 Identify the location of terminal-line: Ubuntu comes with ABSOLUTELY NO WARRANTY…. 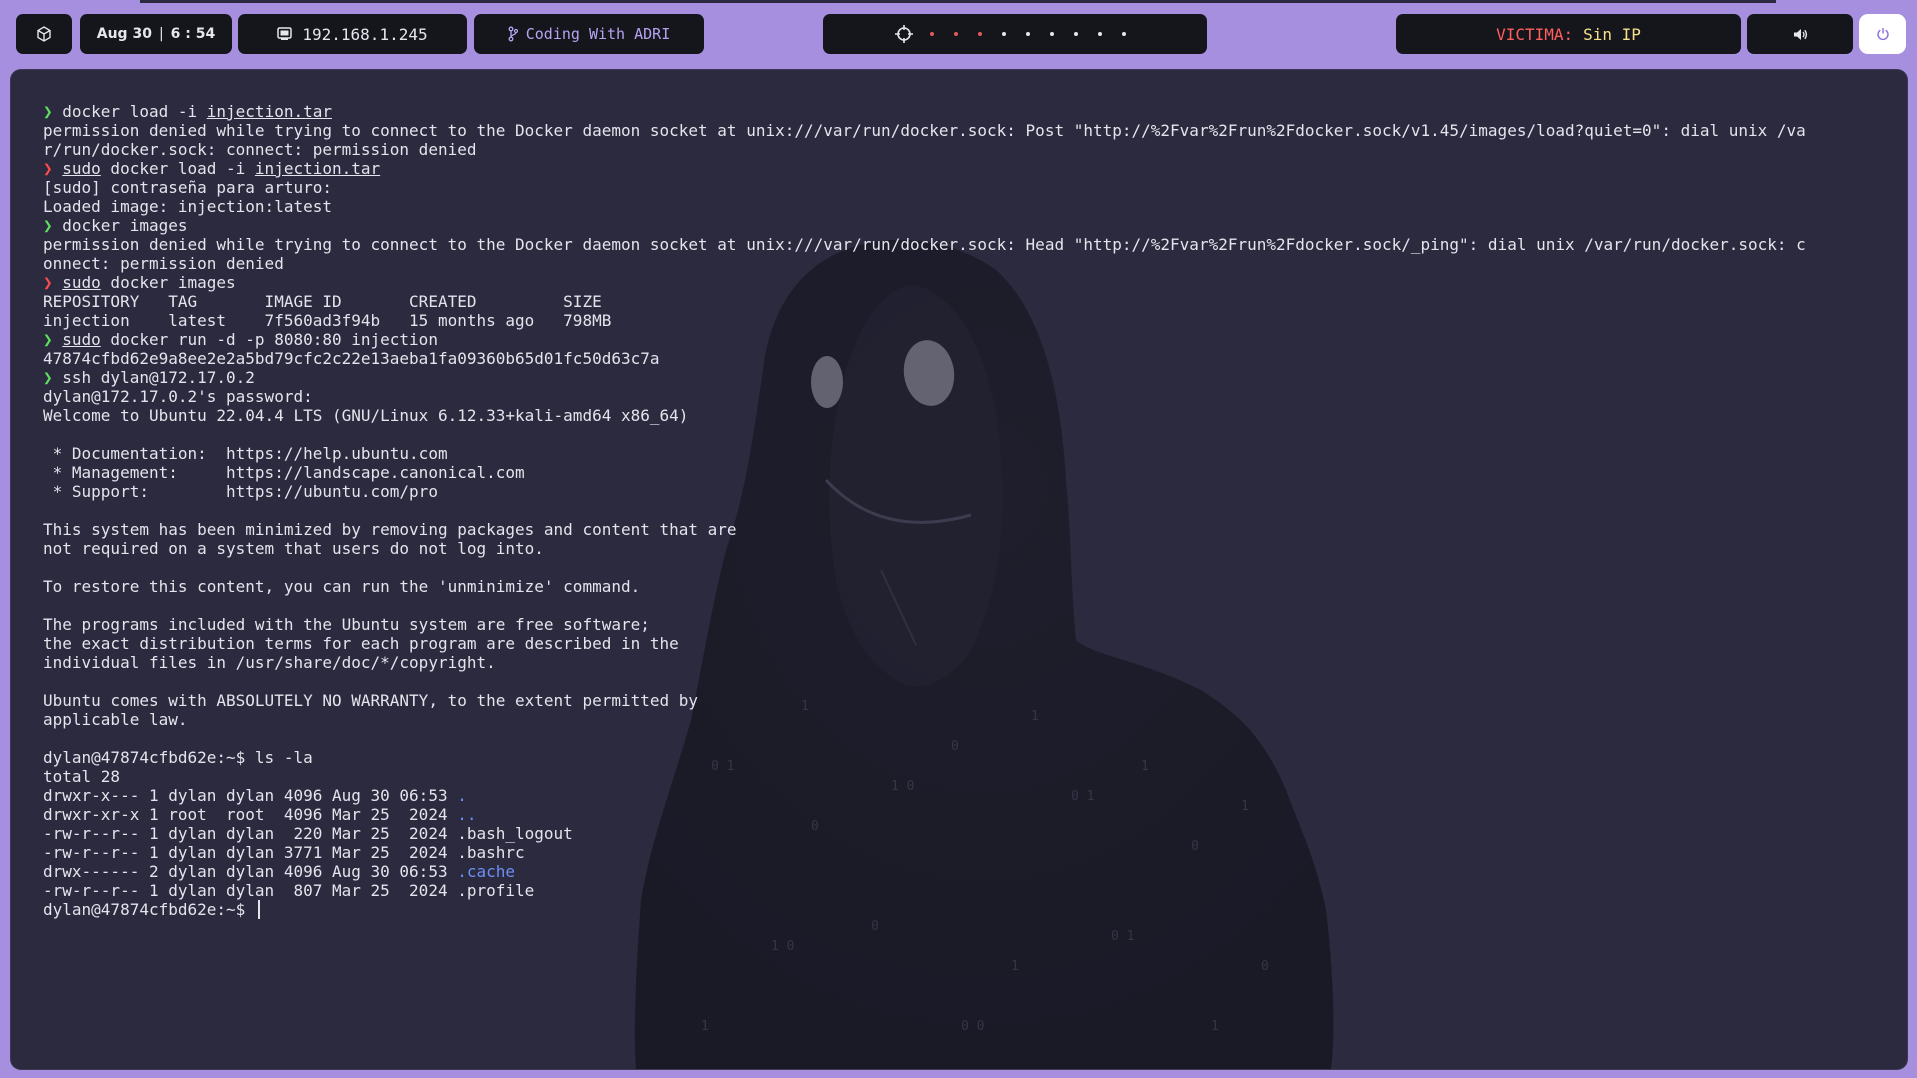
(924, 700).